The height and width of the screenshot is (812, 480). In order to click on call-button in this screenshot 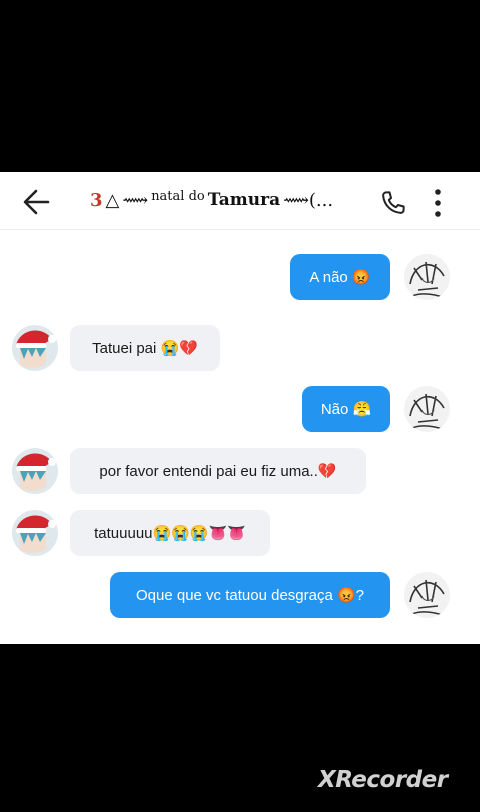, I will do `click(393, 203)`.